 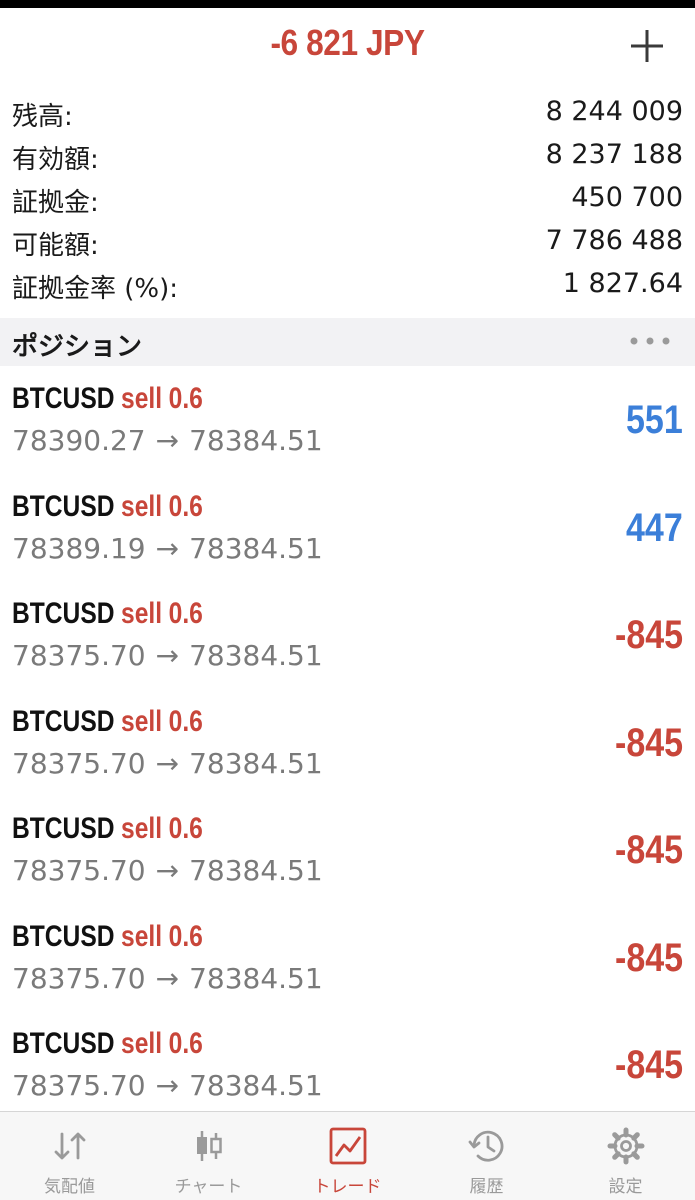 What do you see at coordinates (208, 1187) in the screenshot?
I see `tab-chart-label: チャート` at bounding box center [208, 1187].